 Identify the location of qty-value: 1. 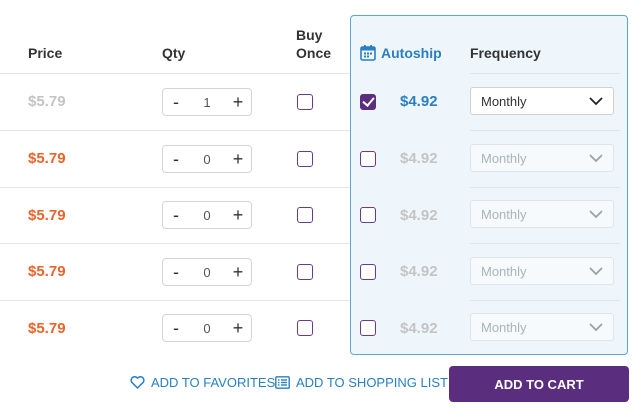
(206, 102).